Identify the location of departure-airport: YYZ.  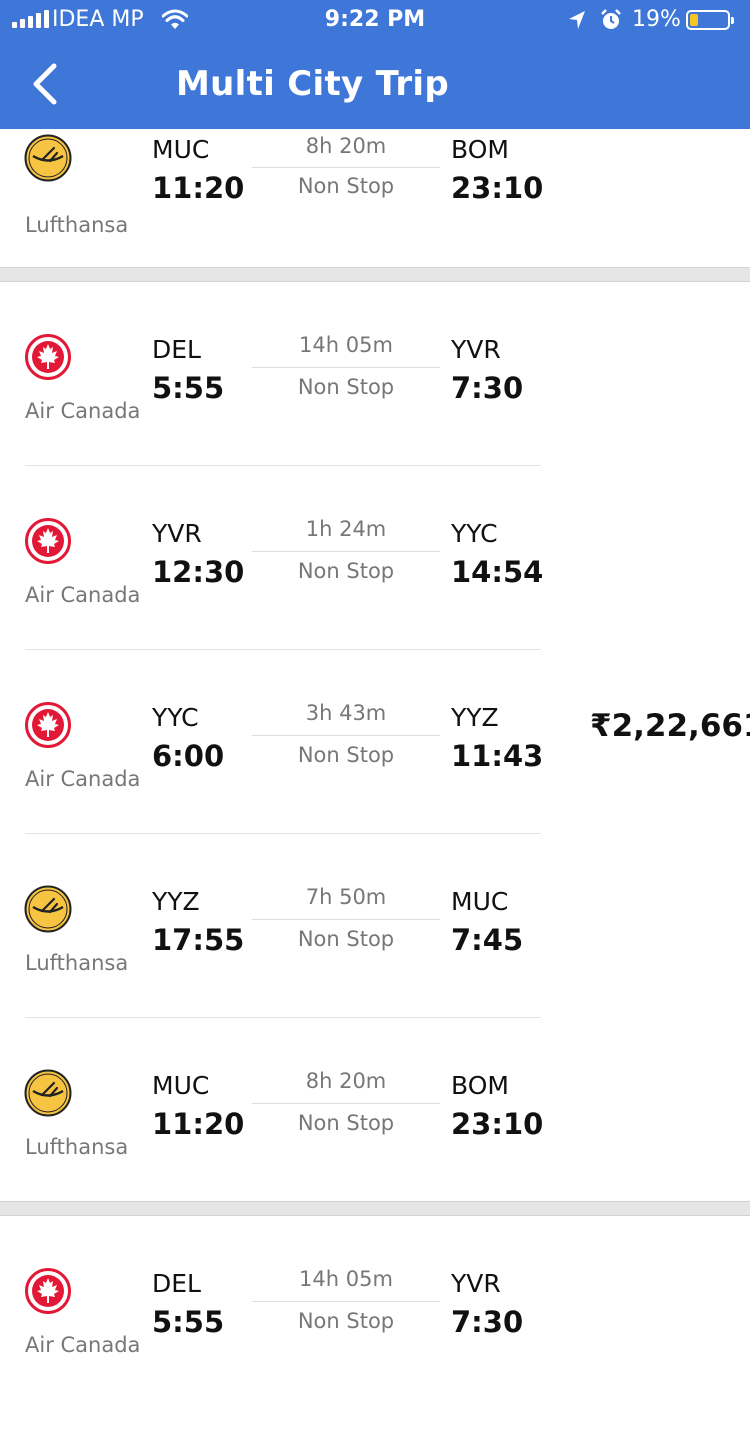
(176, 901).